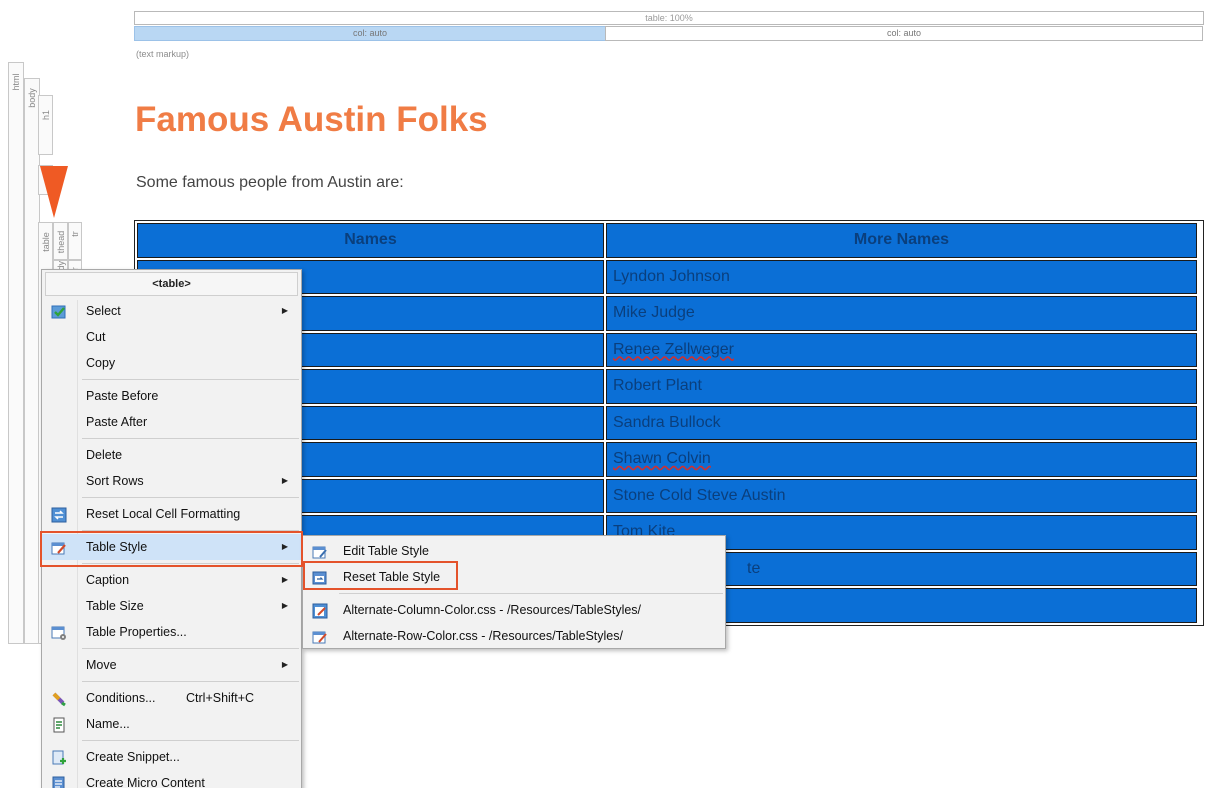 The width and height of the screenshot is (1212, 788). I want to click on menu-item-label: Move, so click(101, 665).